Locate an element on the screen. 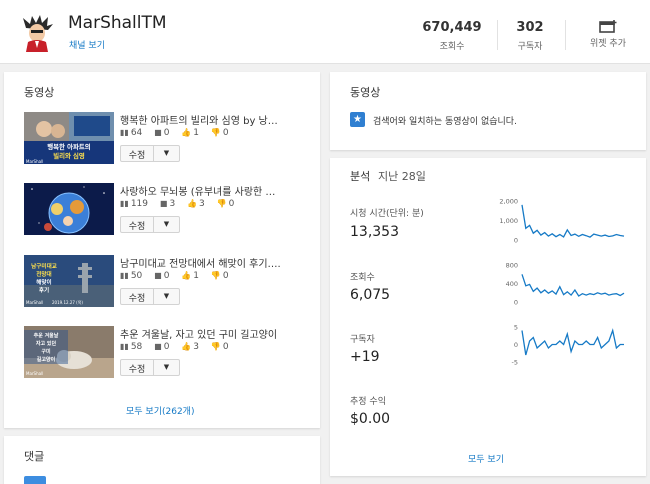 Image resolution: width=650 pixels, height=484 pixels. svg-text: 해맞이 is located at coordinates (43, 282).